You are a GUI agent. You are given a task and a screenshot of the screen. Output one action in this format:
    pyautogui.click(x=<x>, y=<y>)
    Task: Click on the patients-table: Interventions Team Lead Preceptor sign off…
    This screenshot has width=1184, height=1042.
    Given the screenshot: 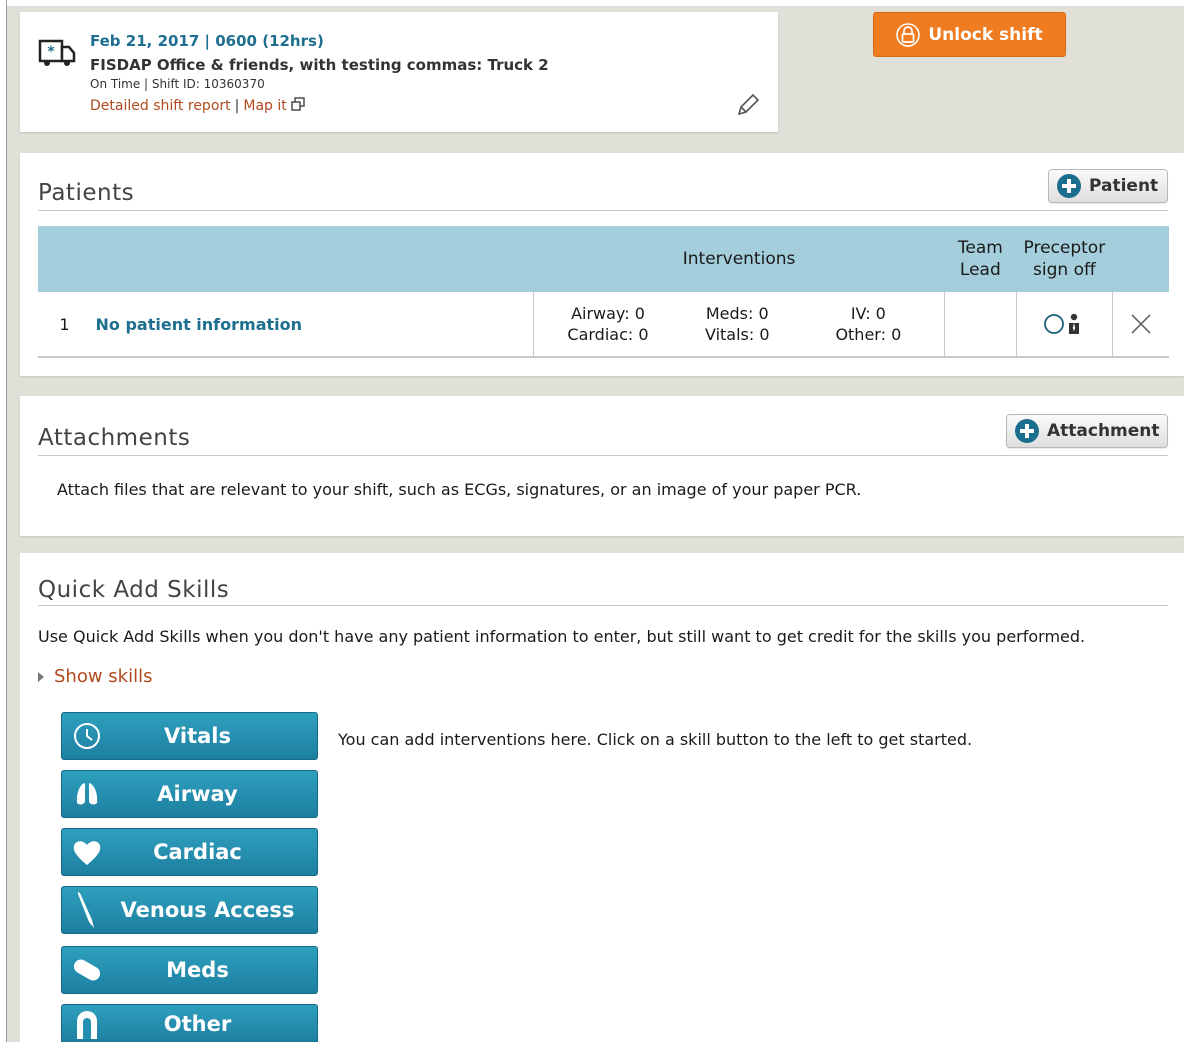 What is the action you would take?
    pyautogui.click(x=603, y=292)
    